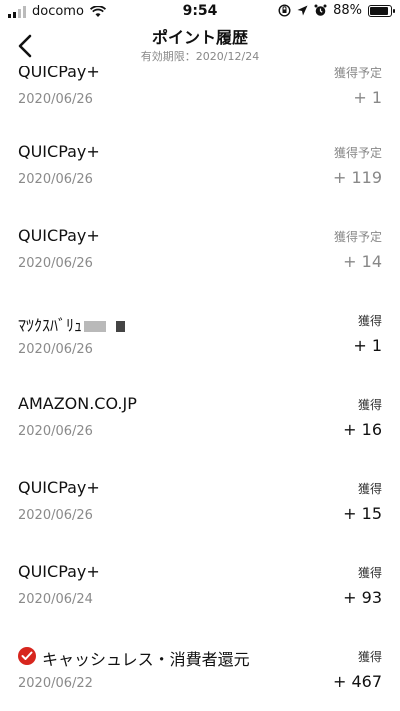  I want to click on list-item: ﾏﾂｸｽﾊﾞﾘｭ 2020/06/26 獲得 + 1, so click(200, 349).